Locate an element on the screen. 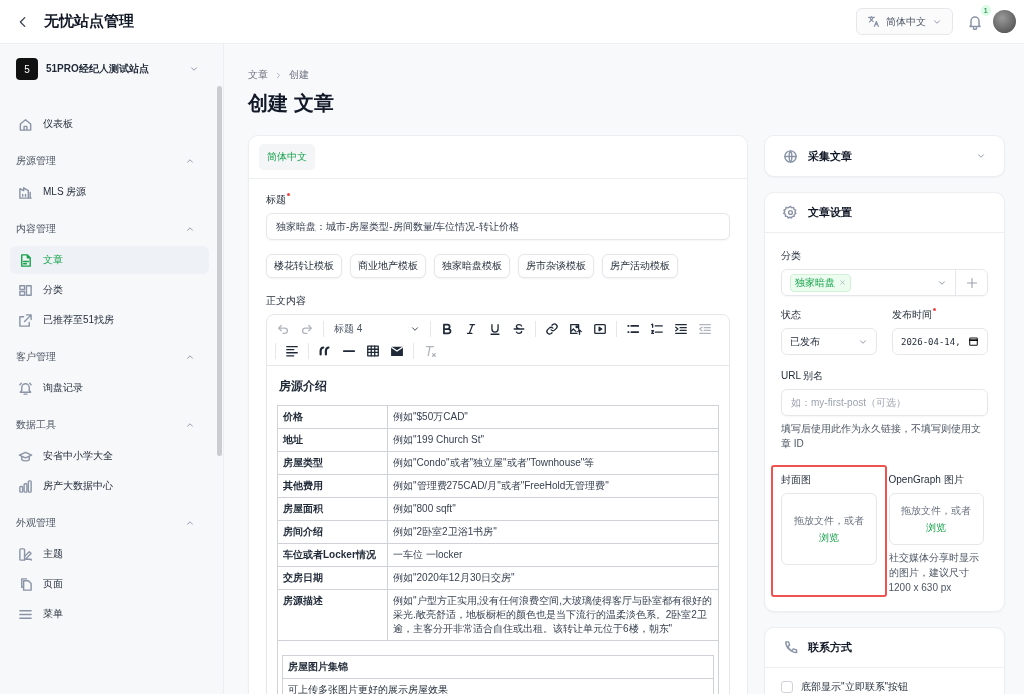  buildings-icon is located at coordinates (25, 192).